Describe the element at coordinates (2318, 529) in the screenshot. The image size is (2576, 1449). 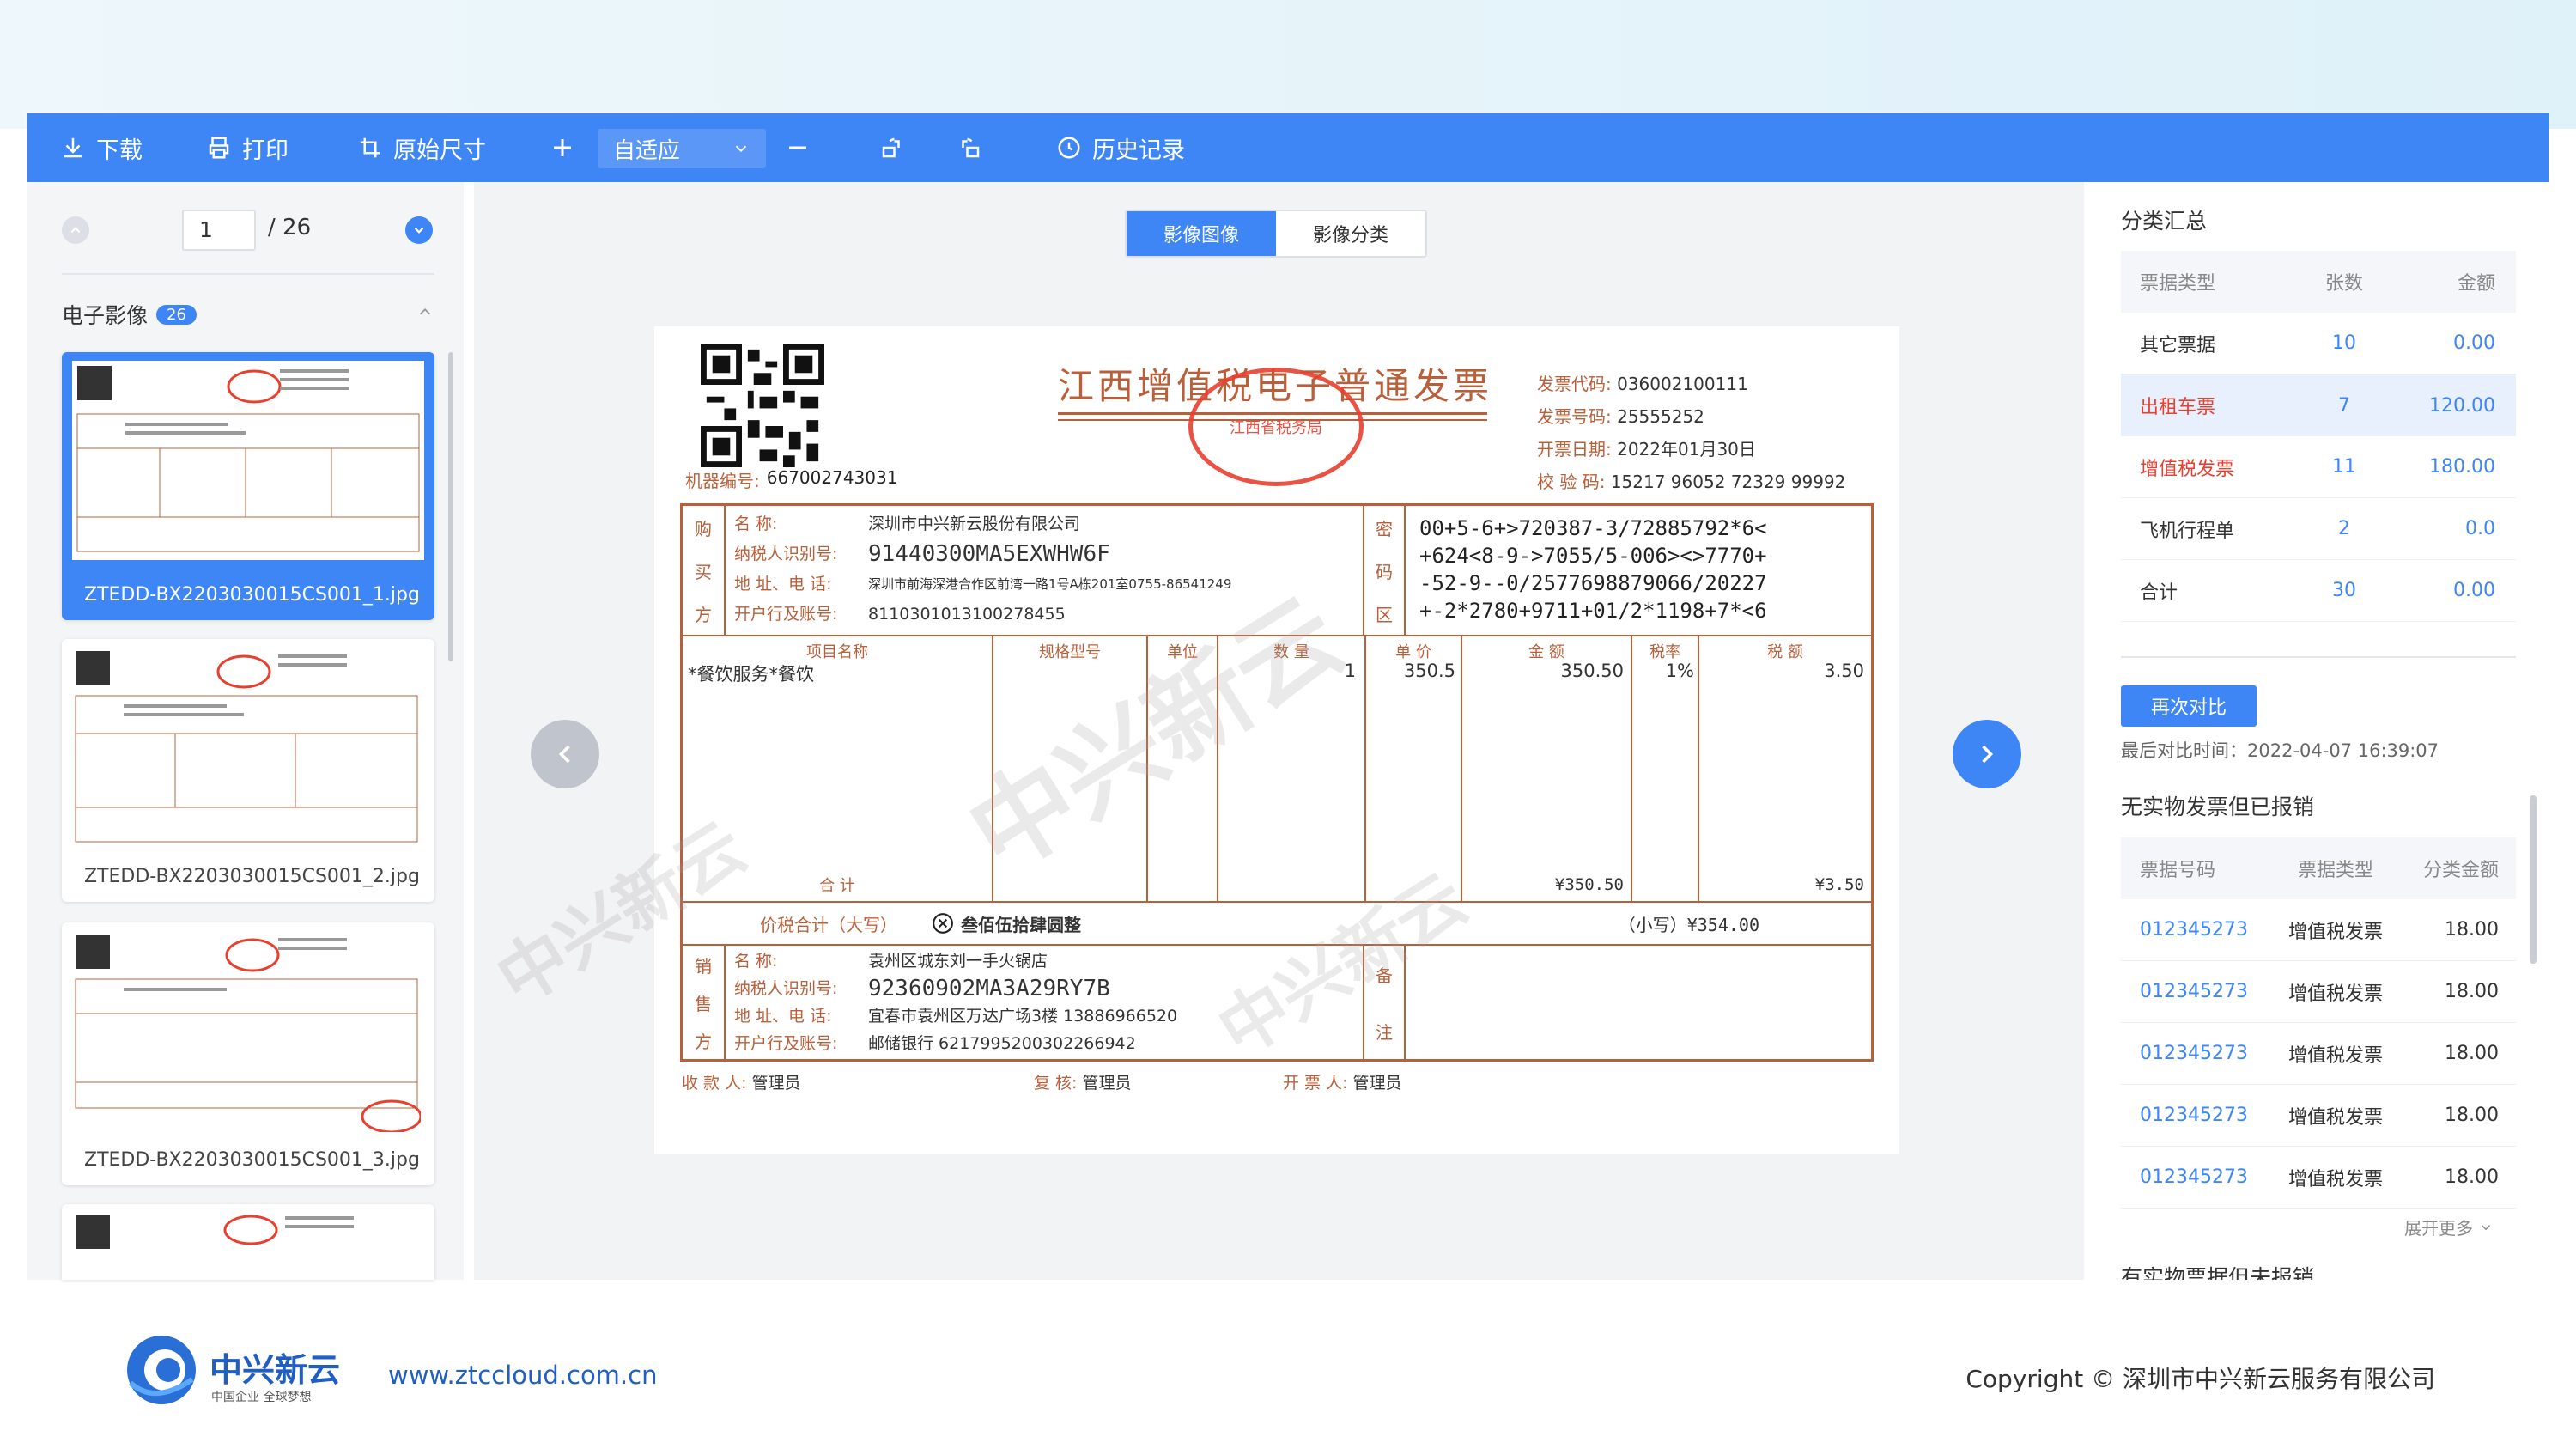
I see `summary-row: 飞机行程单 2 0.0` at that location.